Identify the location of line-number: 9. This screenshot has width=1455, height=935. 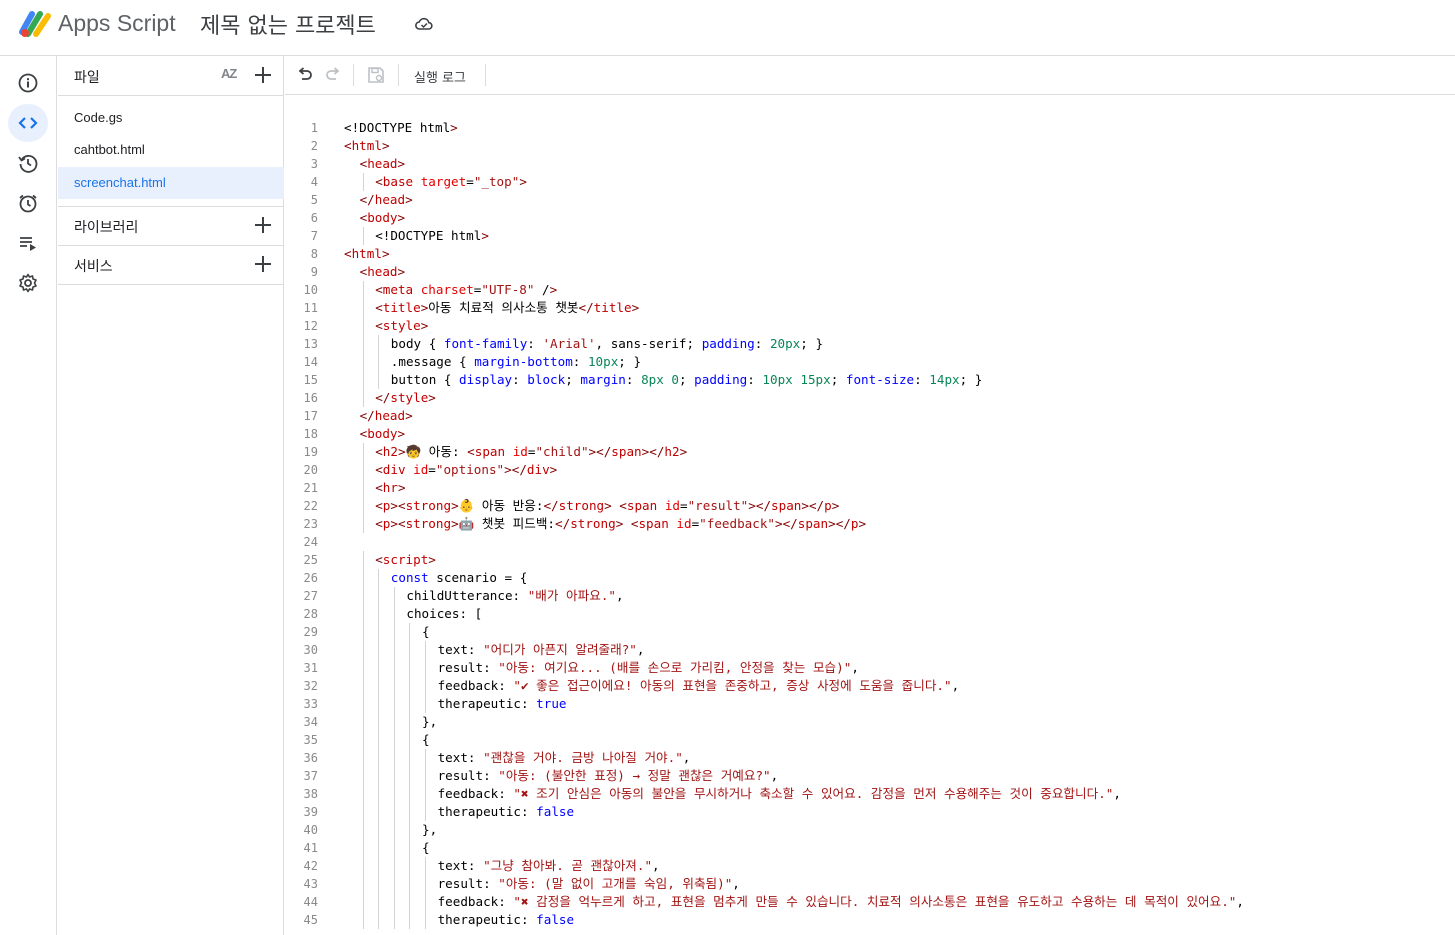
(314, 272).